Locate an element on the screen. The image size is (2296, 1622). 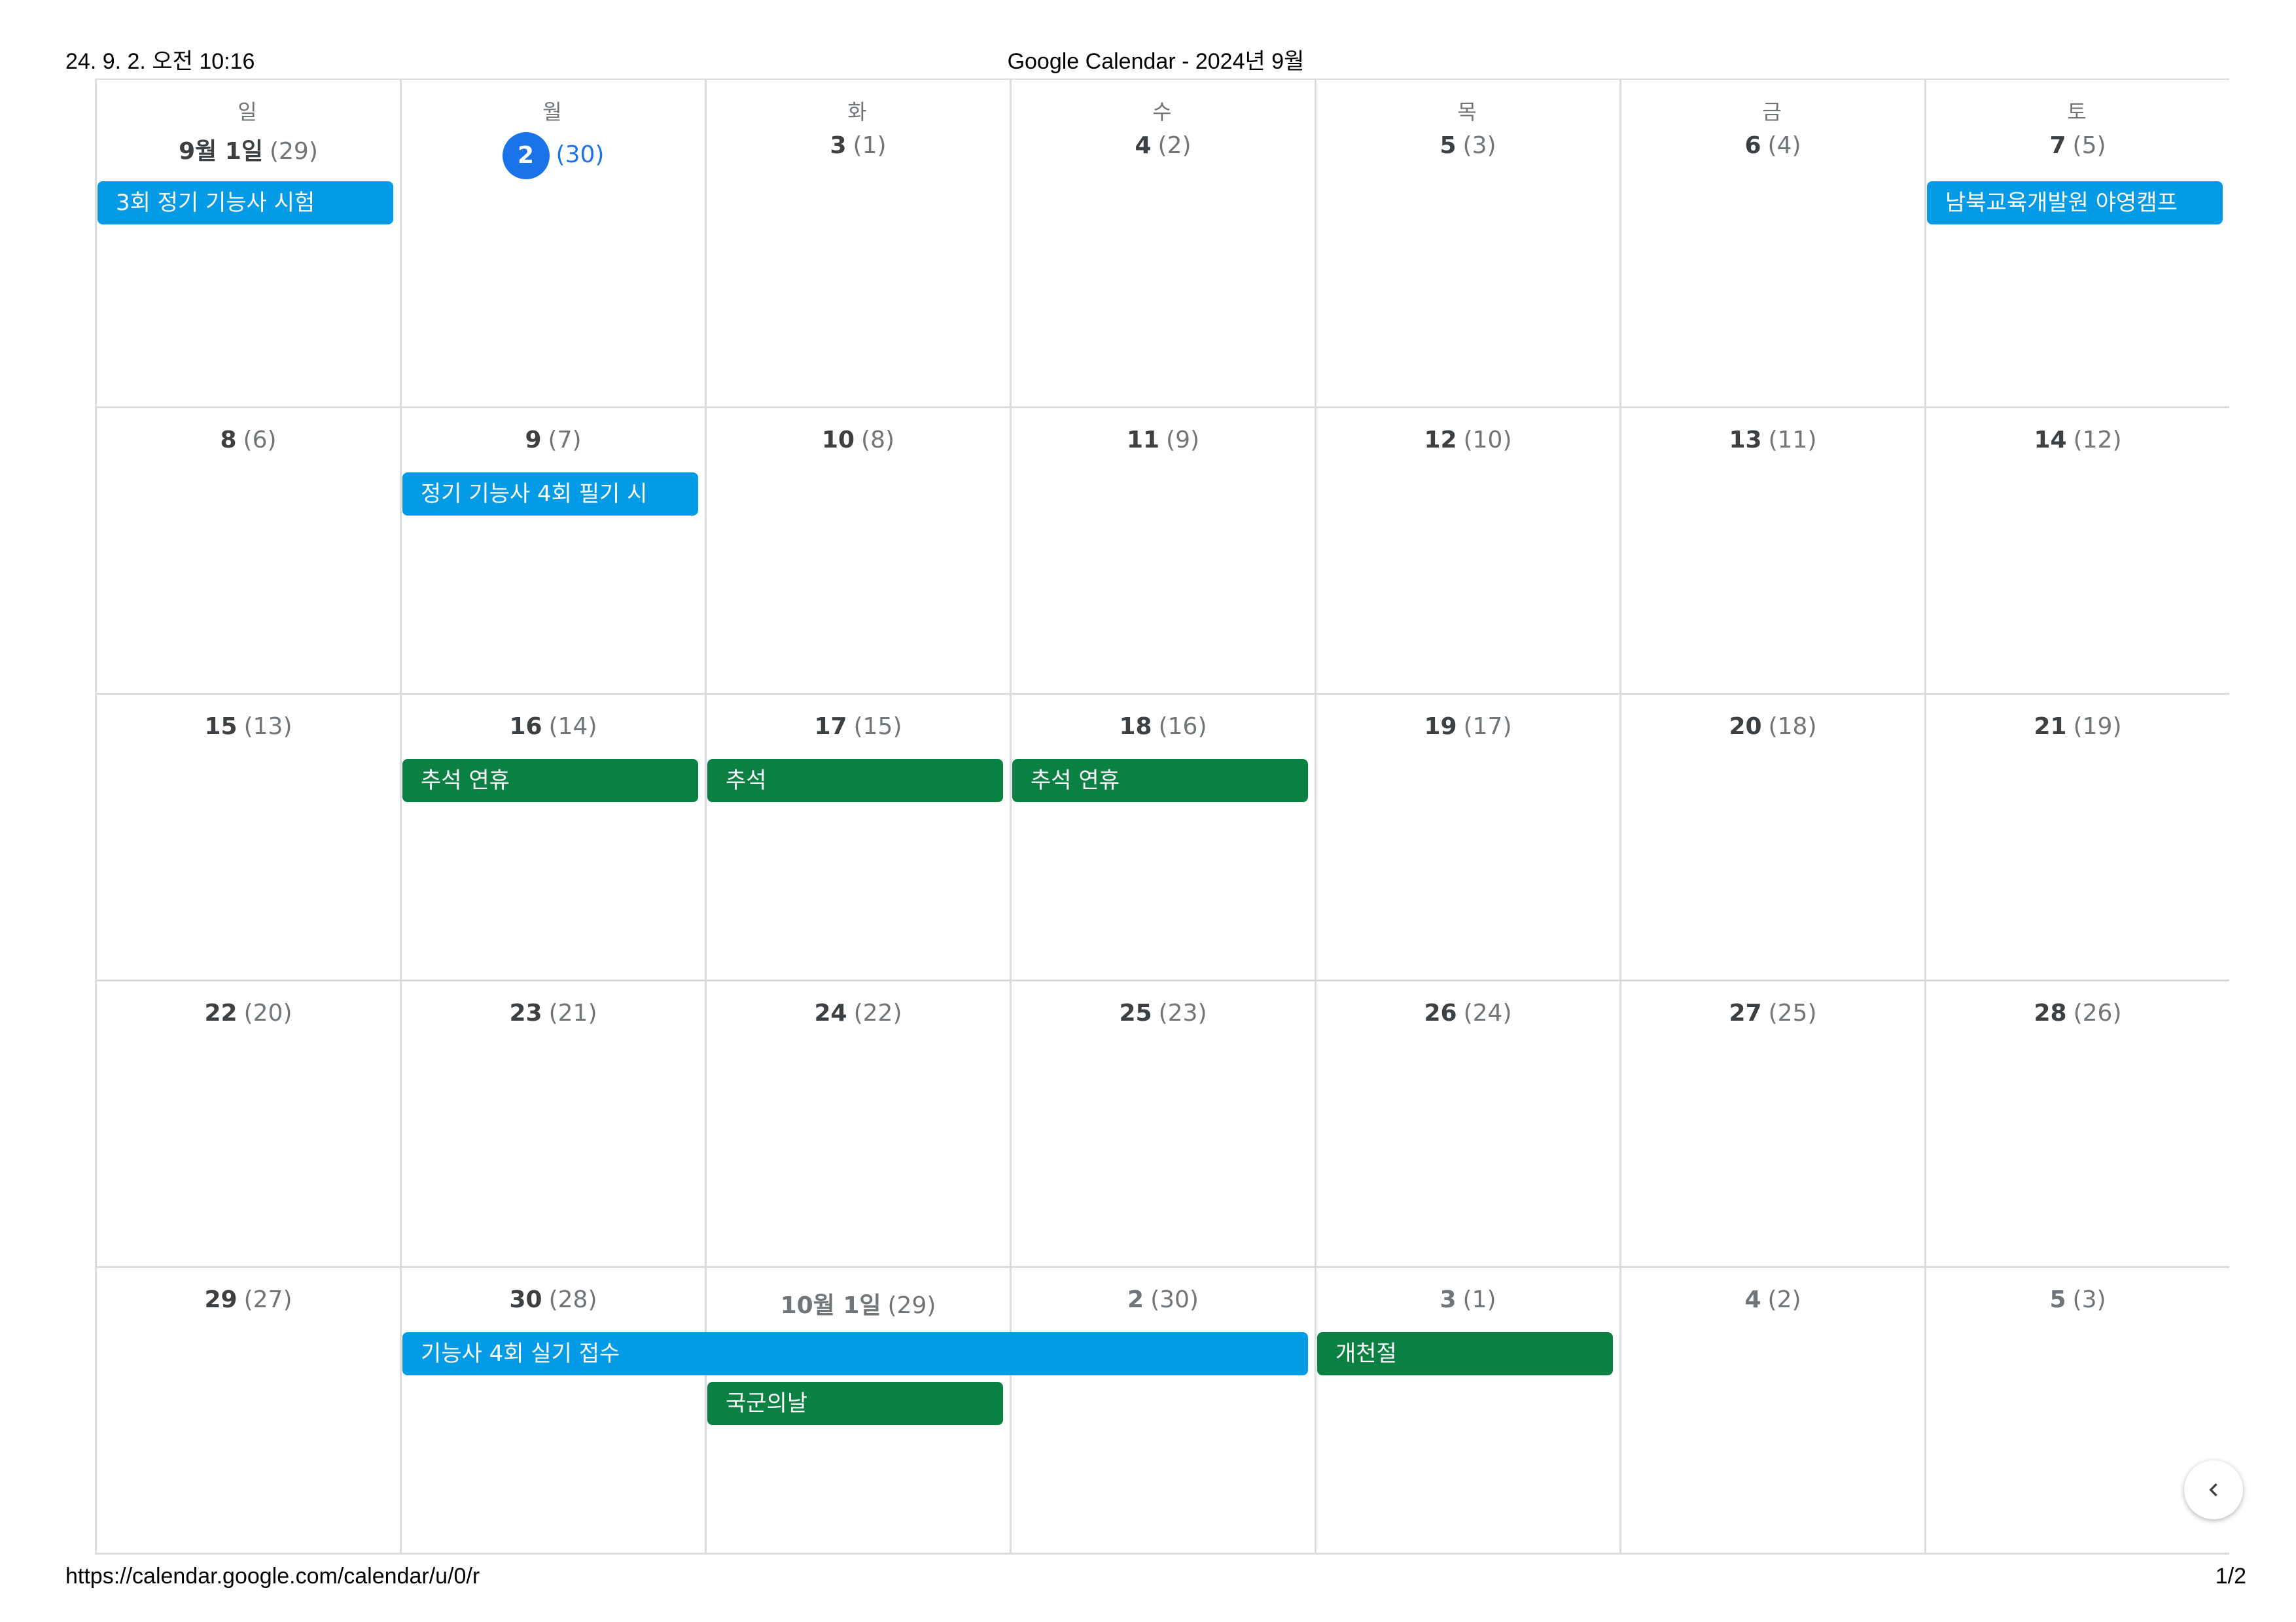
day-date-label: 11 (9) is located at coordinates (1163, 440).